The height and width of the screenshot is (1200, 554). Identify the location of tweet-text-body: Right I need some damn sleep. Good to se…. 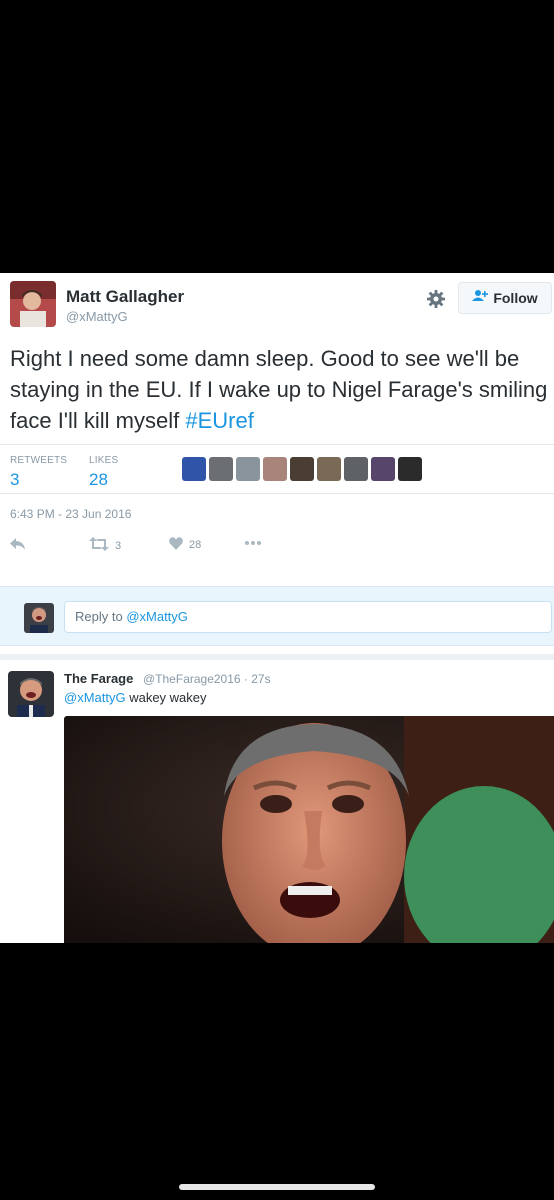
(279, 389).